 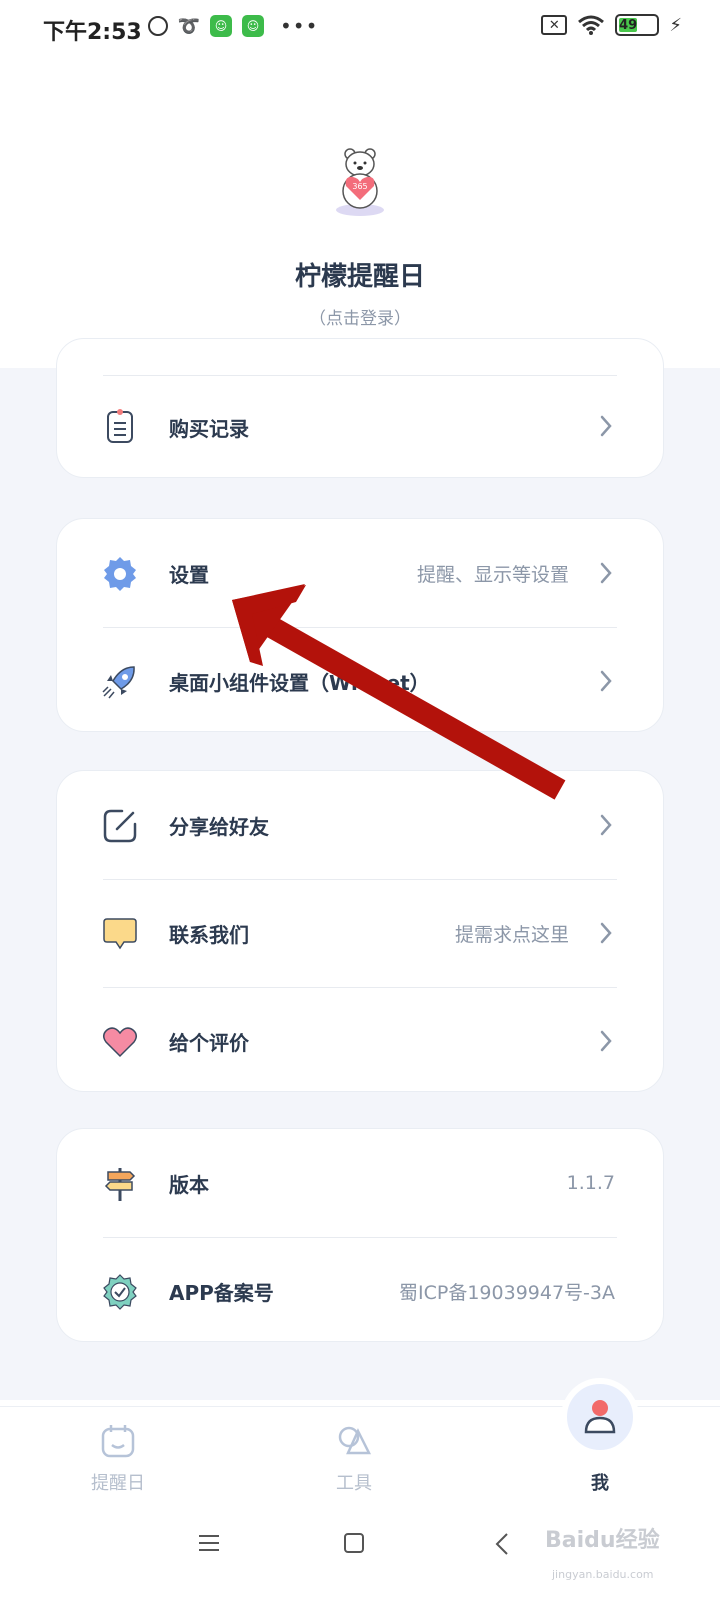 I want to click on bear-mascot-icon: 365, so click(x=360, y=182).